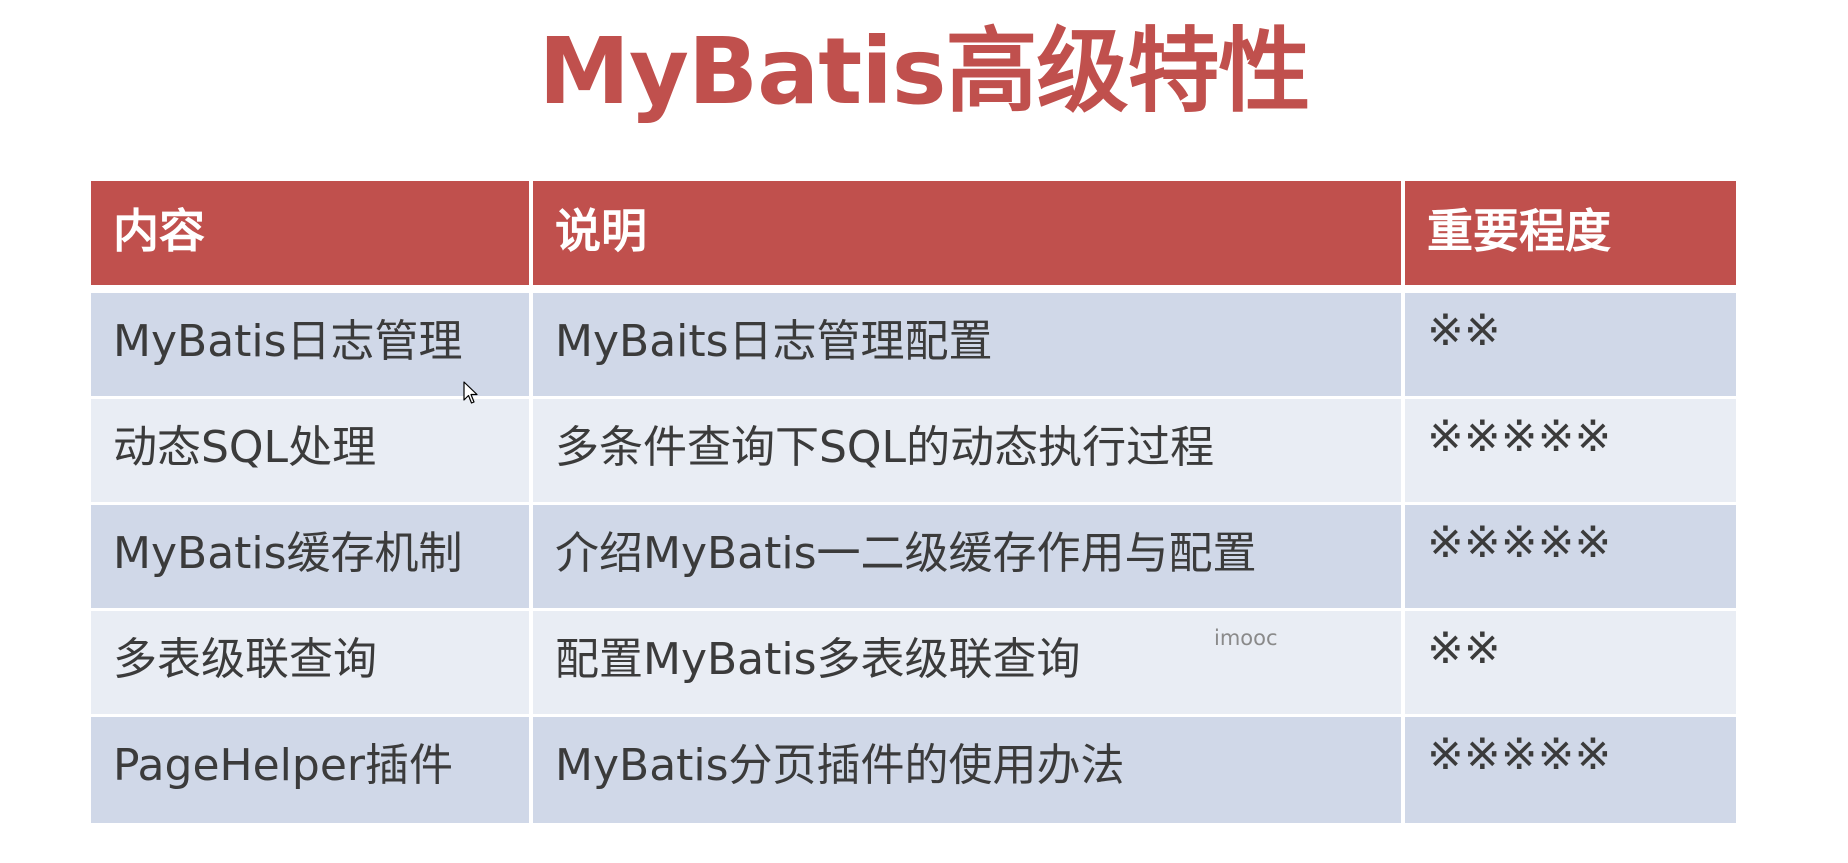 The width and height of the screenshot is (1848, 863). I want to click on cell-description: MyBatis分页插件的使用办法, so click(969, 770).